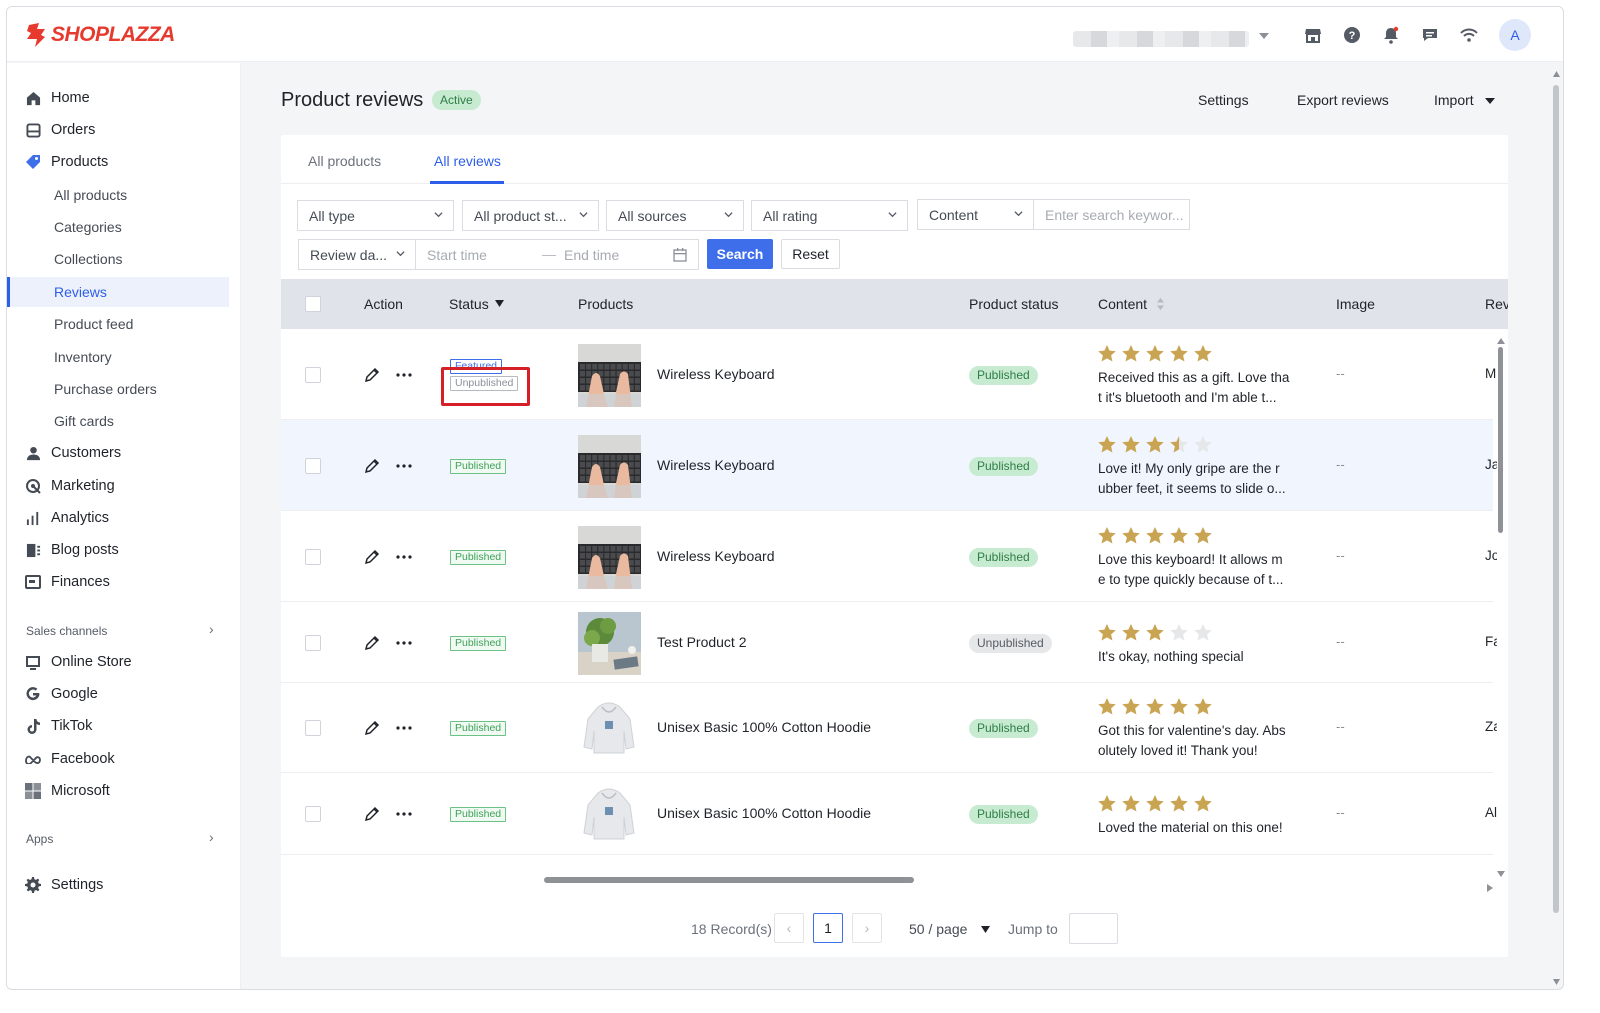  What do you see at coordinates (1352, 35) in the screenshot?
I see `help-icon: ?` at bounding box center [1352, 35].